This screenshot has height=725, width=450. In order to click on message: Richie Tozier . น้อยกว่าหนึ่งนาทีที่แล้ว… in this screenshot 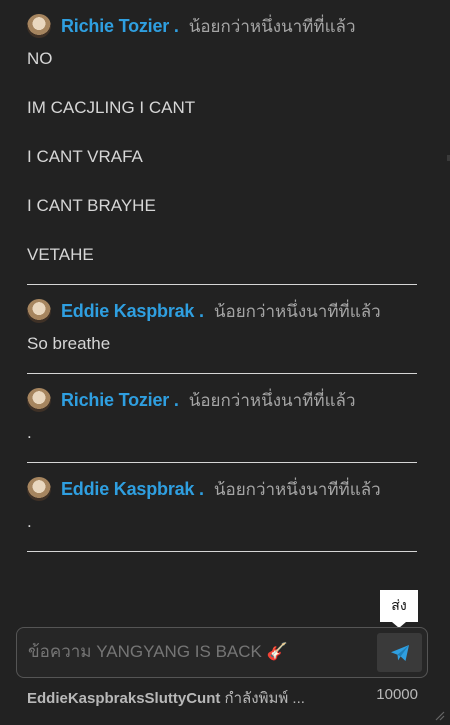, I will do `click(222, 418)`.